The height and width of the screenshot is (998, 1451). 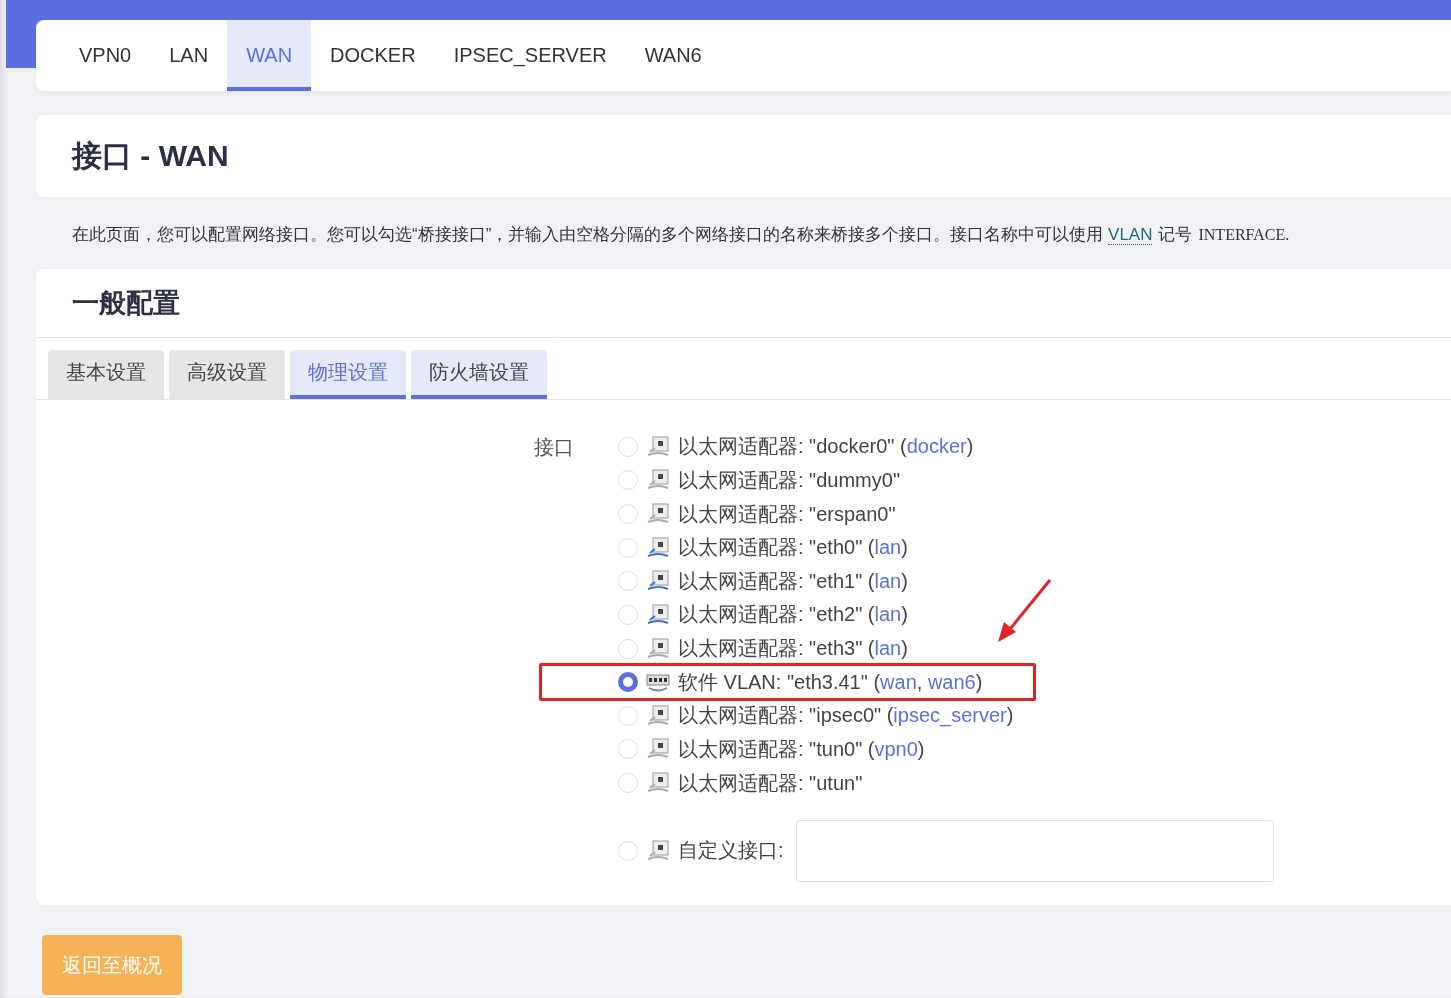 I want to click on description-text: 在此页面，您可以配置网络接口。您可以勾选“桥接接口”，并输入由空格分隔的多个网络接口的名称来桥接多个接口。接口名称中可以使用 VLAN 记号 INTERFACE., so click(x=681, y=235).